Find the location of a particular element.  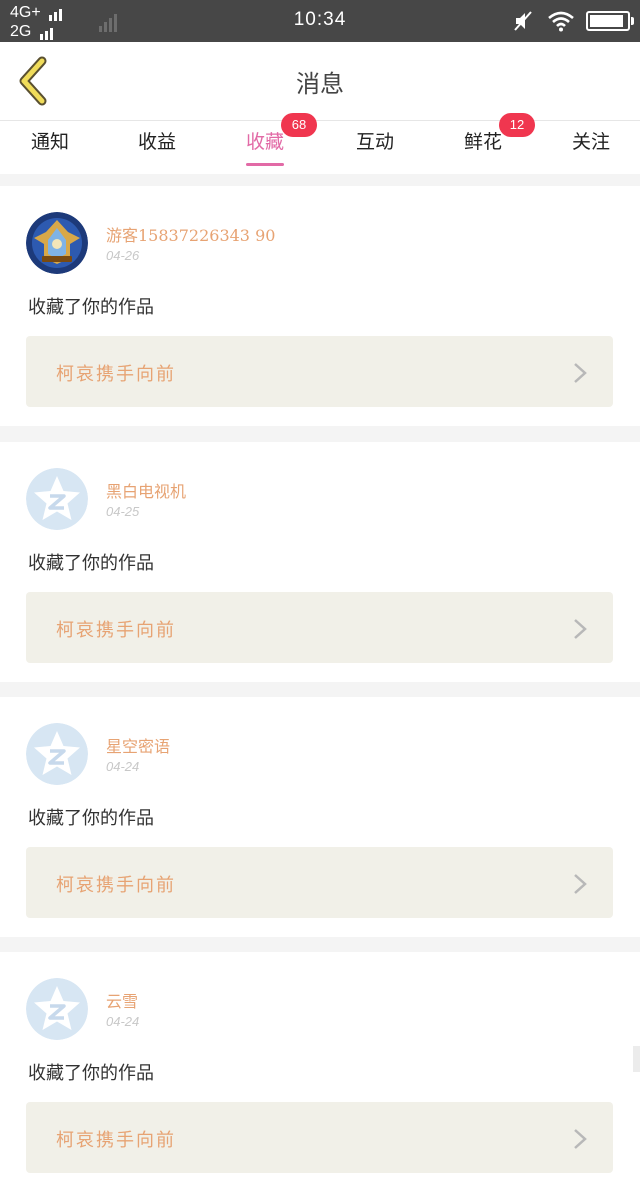

favorites-count-badge: 68 is located at coordinates (299, 125).